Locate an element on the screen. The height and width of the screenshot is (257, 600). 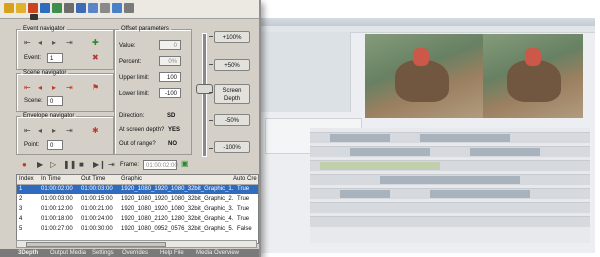
first-scene-icon: ⇤ is located at coordinates (27, 88).